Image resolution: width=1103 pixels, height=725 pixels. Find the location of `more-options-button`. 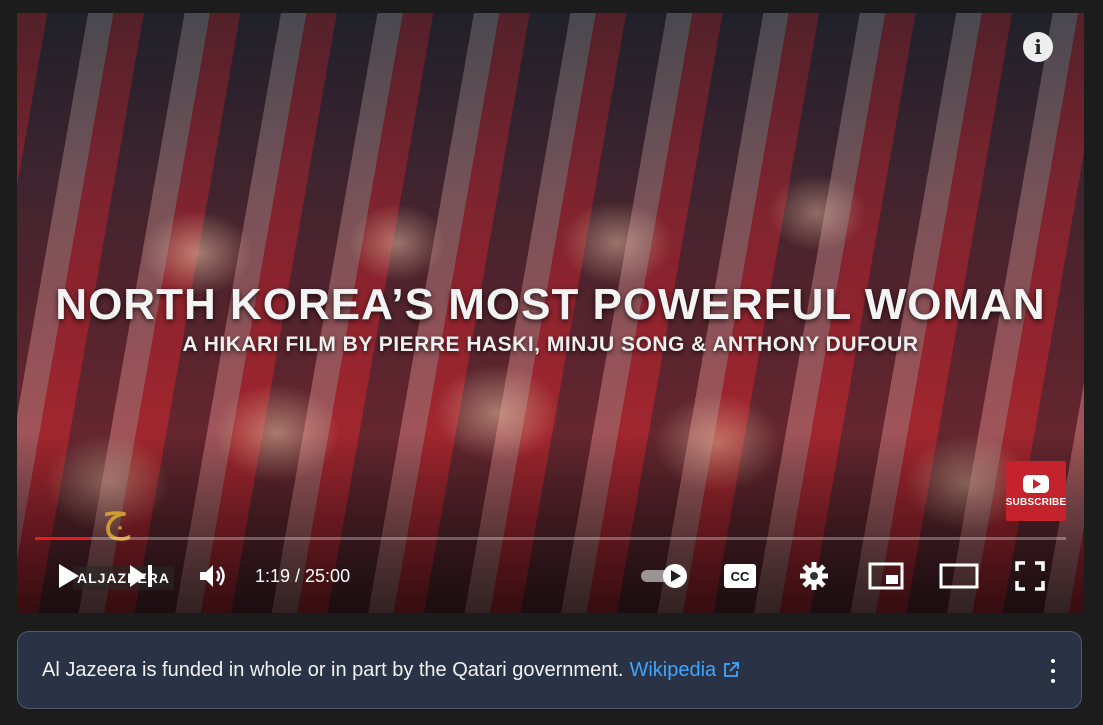

more-options-button is located at coordinates (1053, 671).